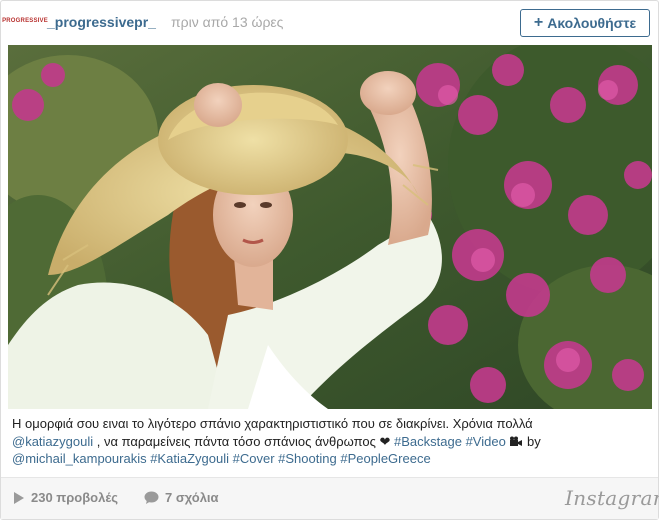 The width and height of the screenshot is (659, 520). Describe the element at coordinates (330, 498) in the screenshot. I see `post-footer: 230 προβολές 7 σχόλια Instagram` at that location.